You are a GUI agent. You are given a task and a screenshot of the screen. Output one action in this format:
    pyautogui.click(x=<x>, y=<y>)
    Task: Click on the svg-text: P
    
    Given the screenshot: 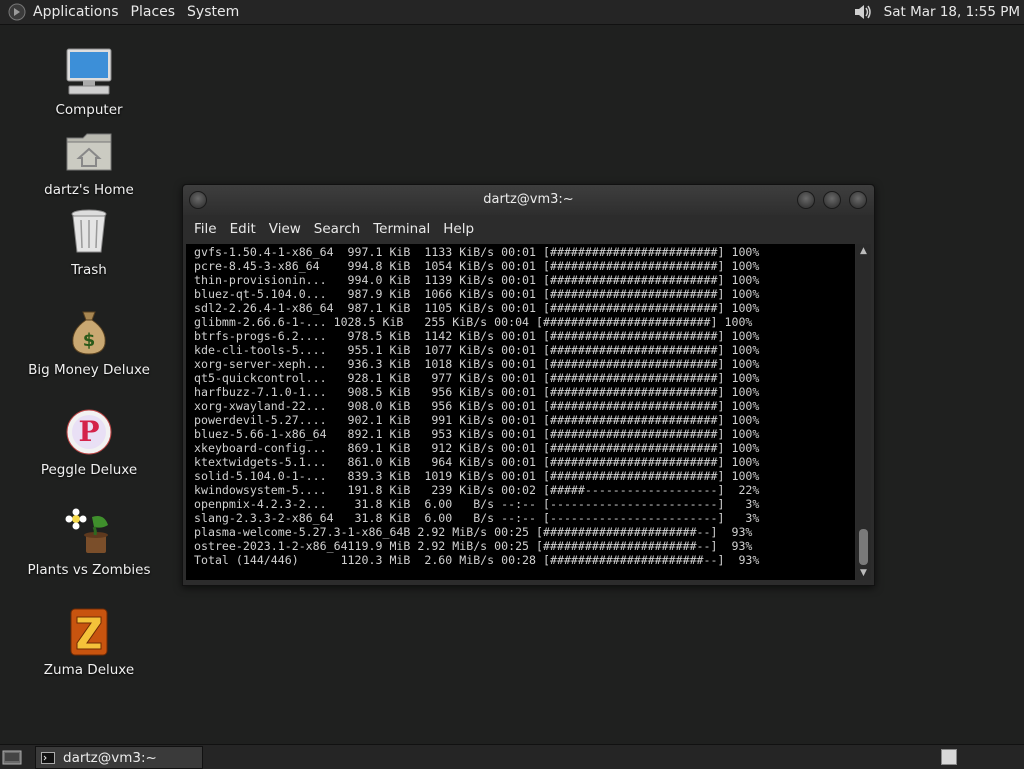 What is the action you would take?
    pyautogui.click(x=88, y=431)
    